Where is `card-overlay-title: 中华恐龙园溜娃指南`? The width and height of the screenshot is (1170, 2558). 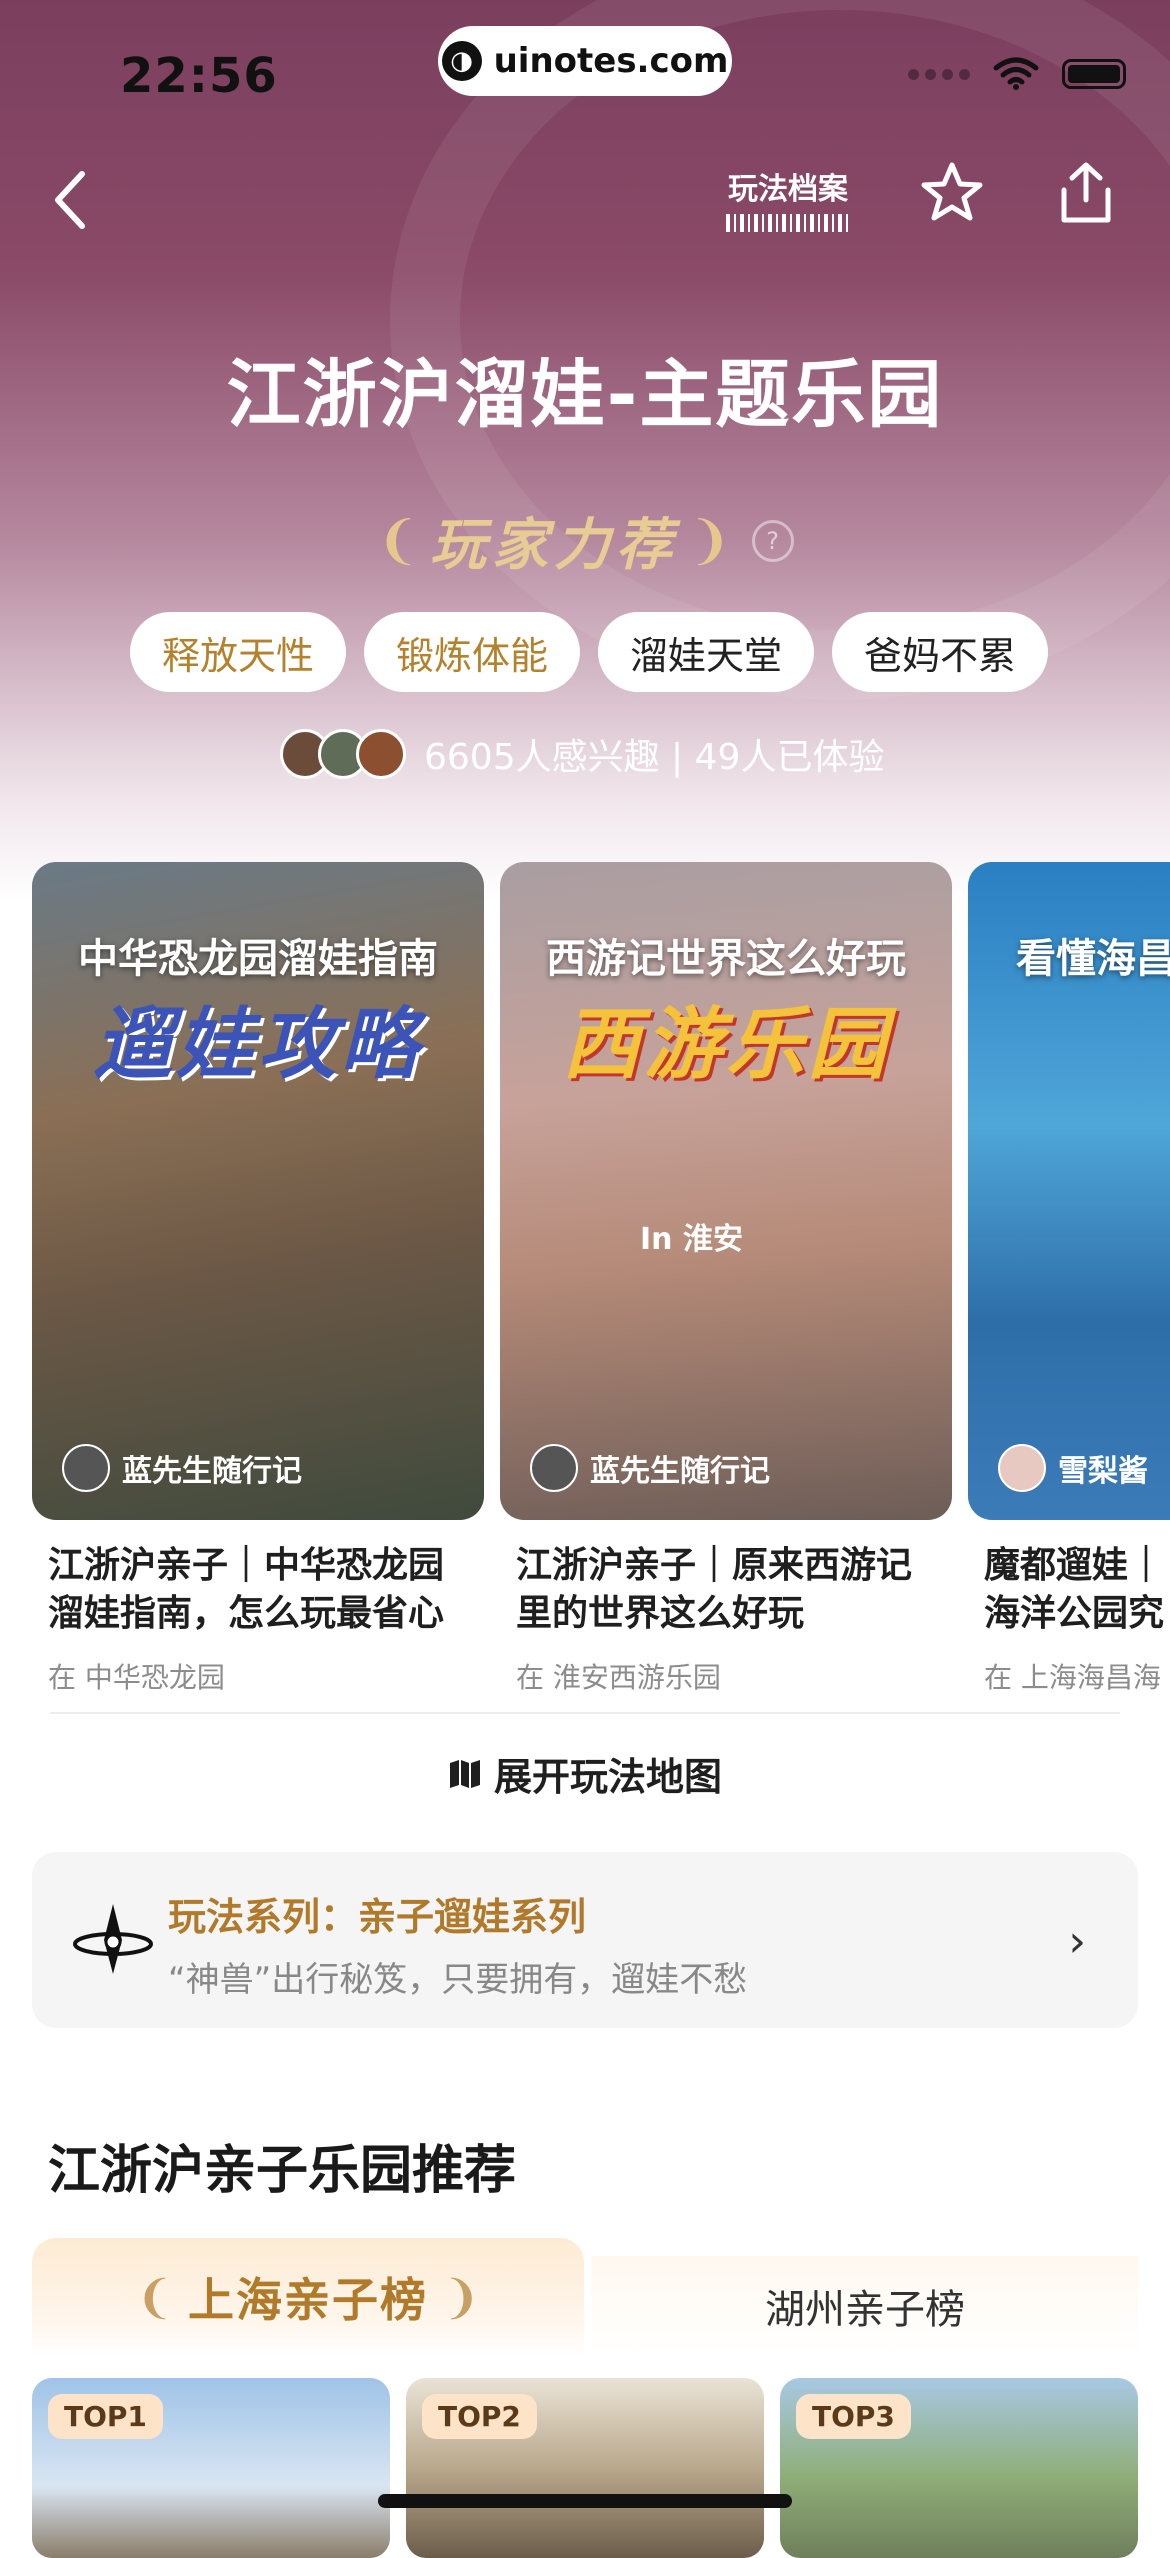
card-overlay-title: 中华恐龙园溜娃指南 is located at coordinates (258, 959).